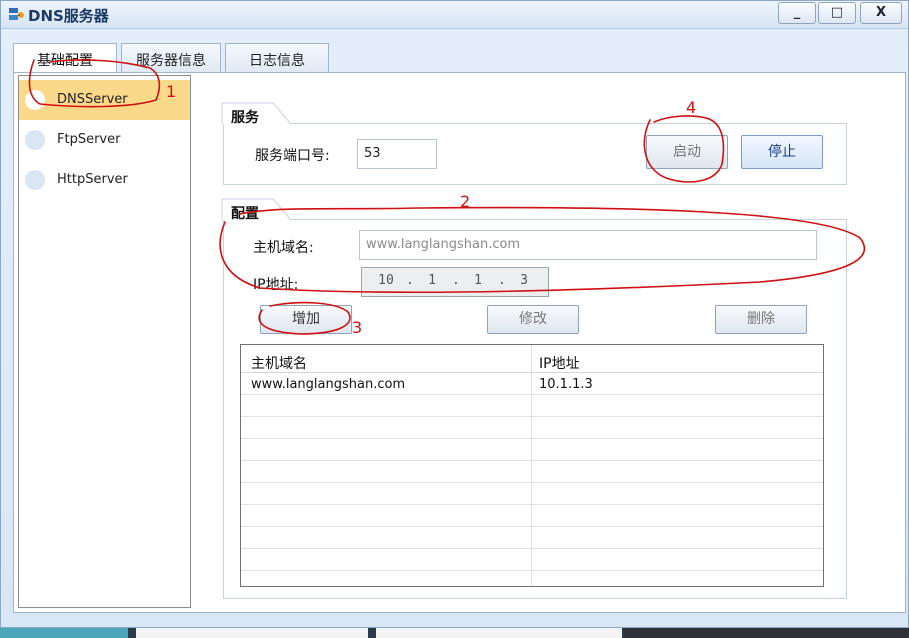 The width and height of the screenshot is (909, 638). I want to click on server-item-label: HttpServer, so click(92, 179).